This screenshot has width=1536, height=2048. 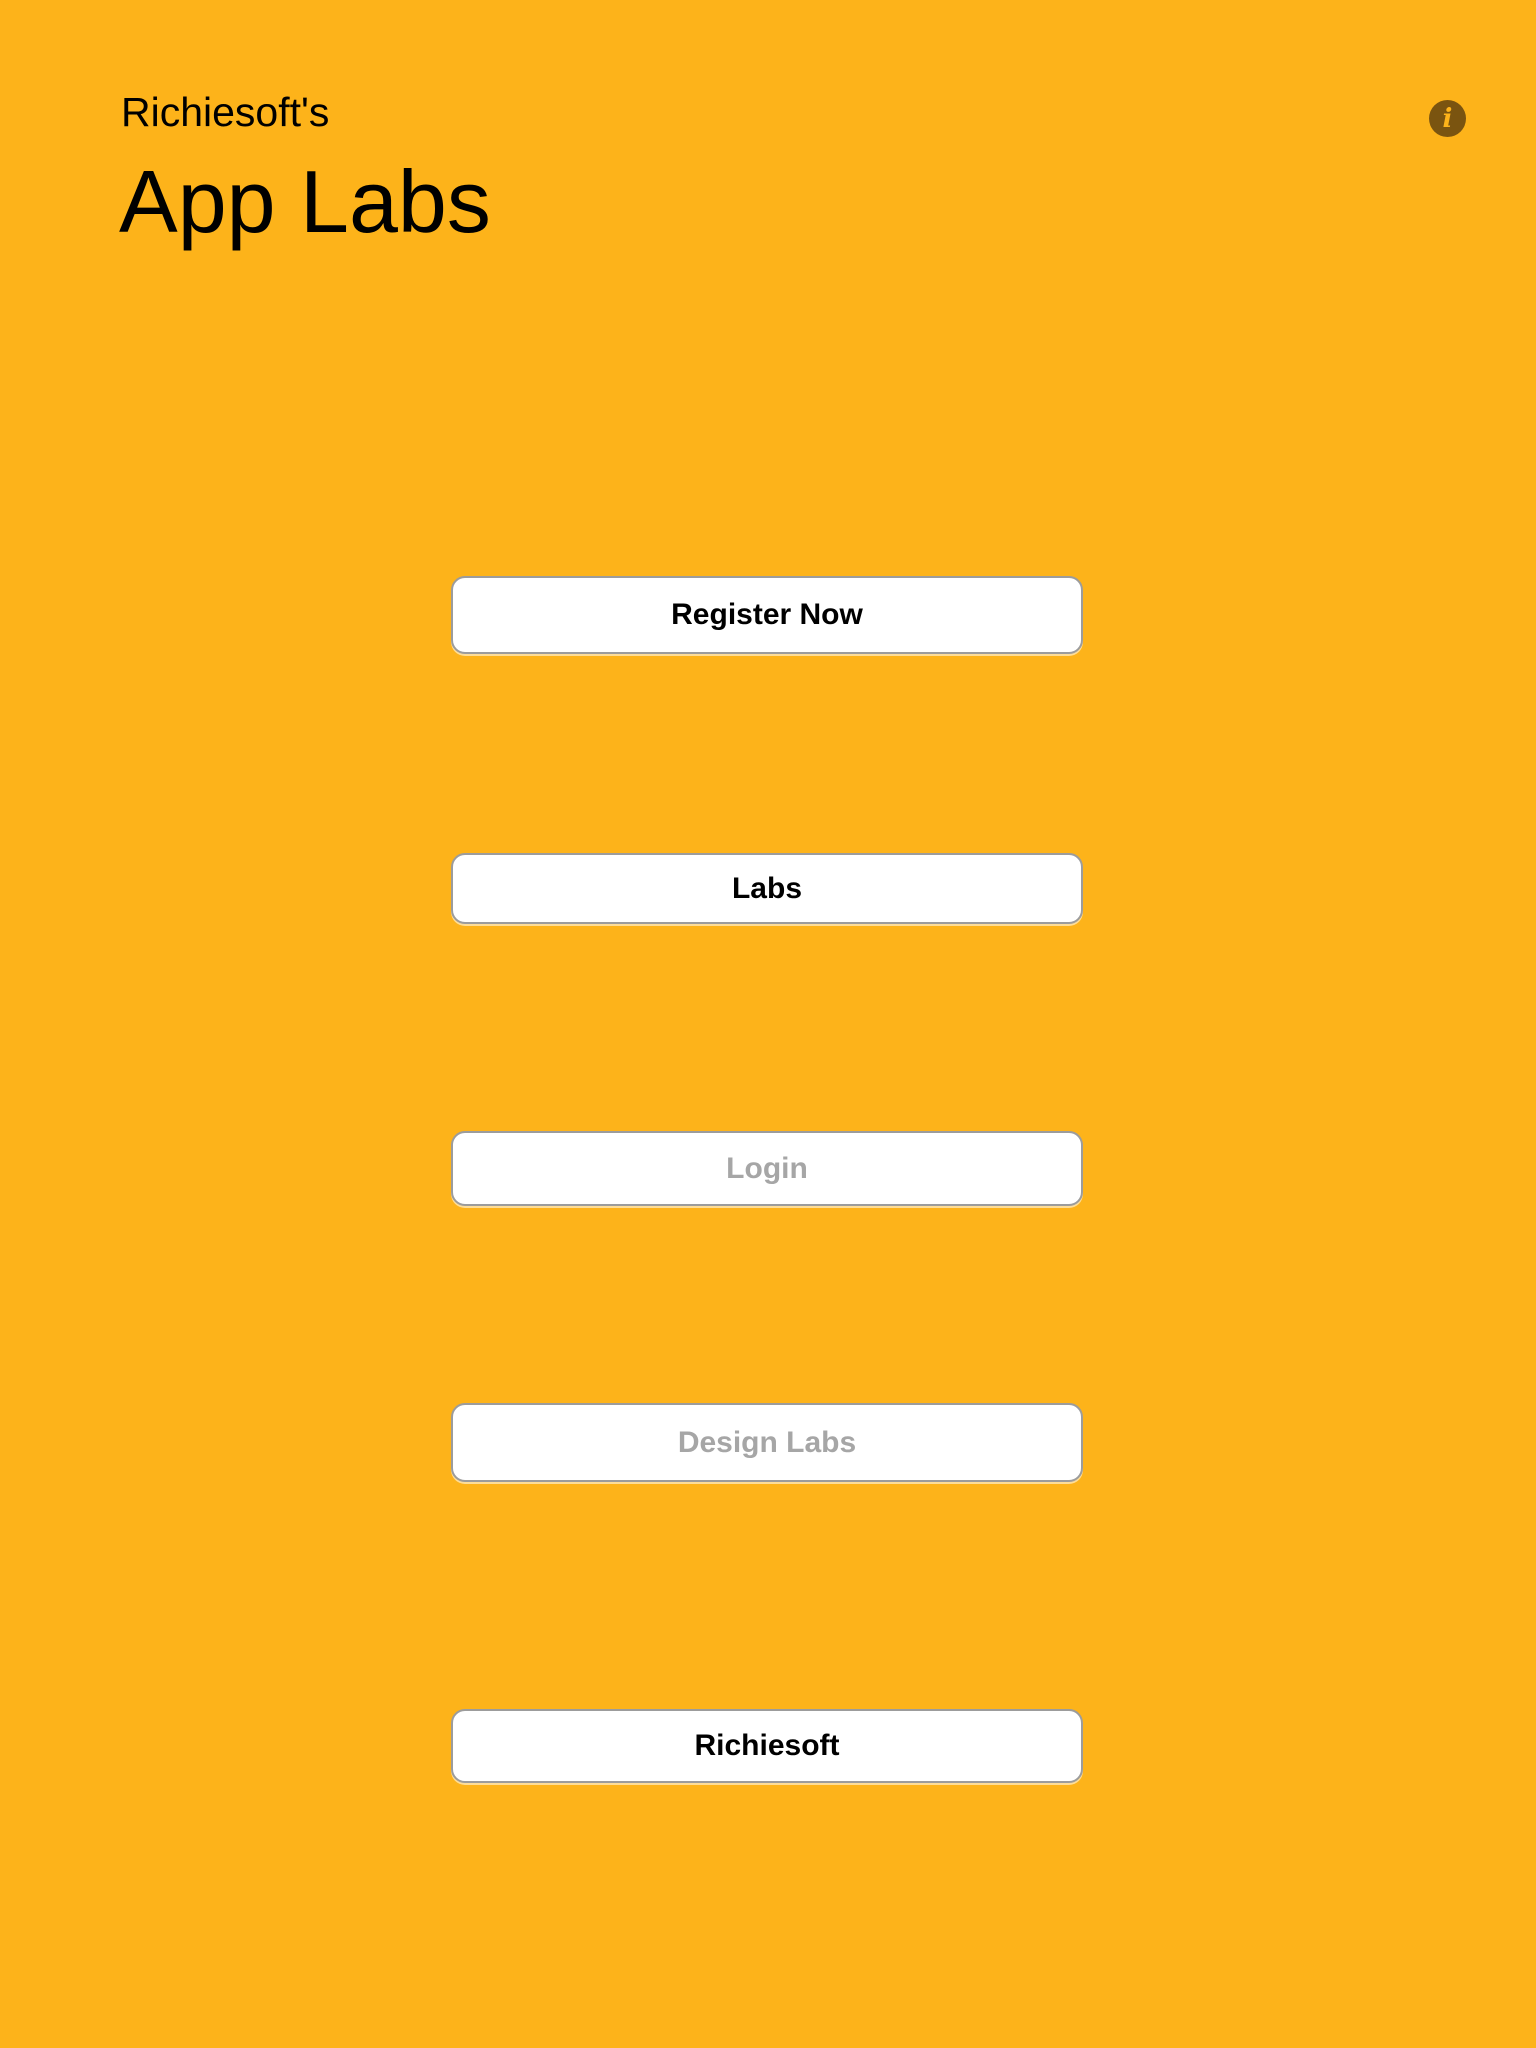 I want to click on app-subtitle: Richiesoft's, so click(x=225, y=112).